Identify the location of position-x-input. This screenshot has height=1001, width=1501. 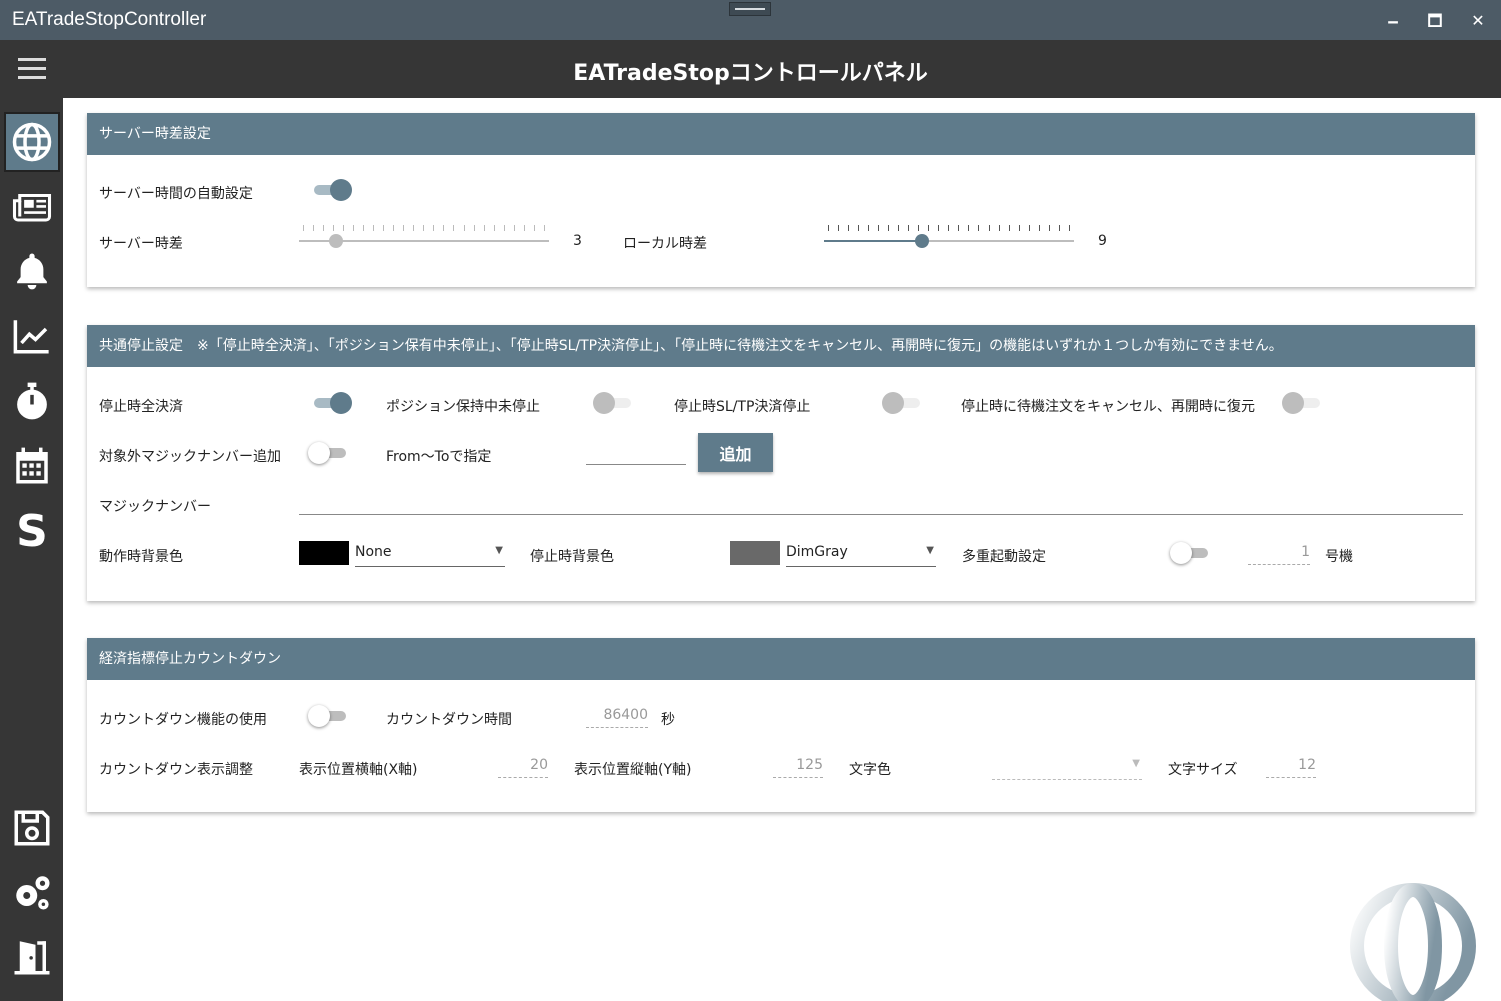
(523, 765).